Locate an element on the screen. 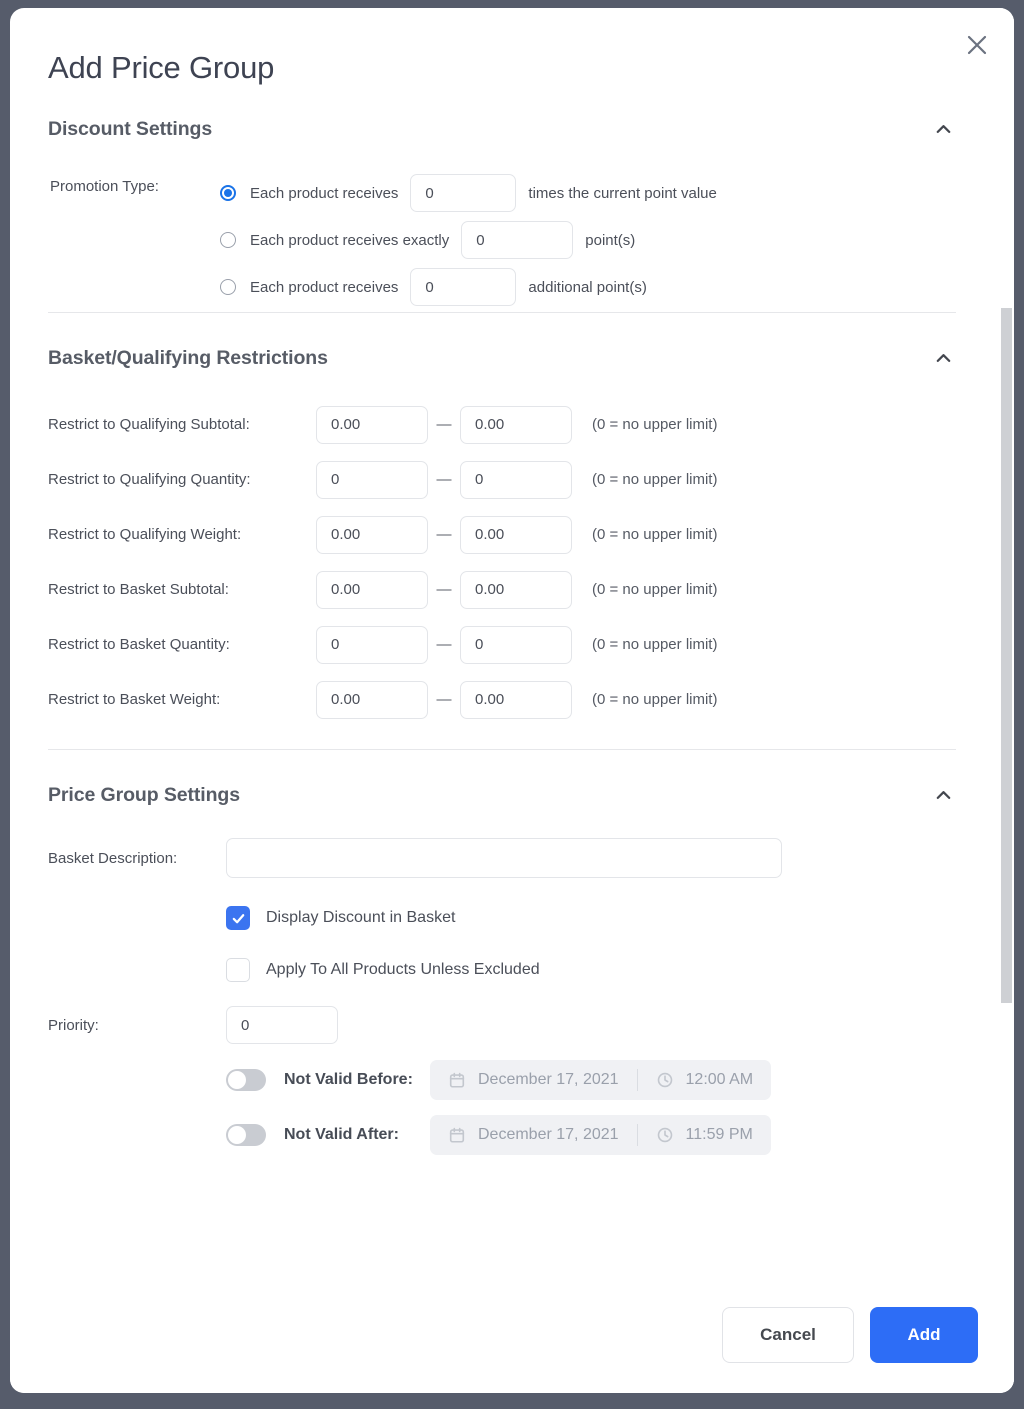 This screenshot has height=1409, width=1024. not-valid-after-date-value: December 17, 2021 is located at coordinates (548, 1134).